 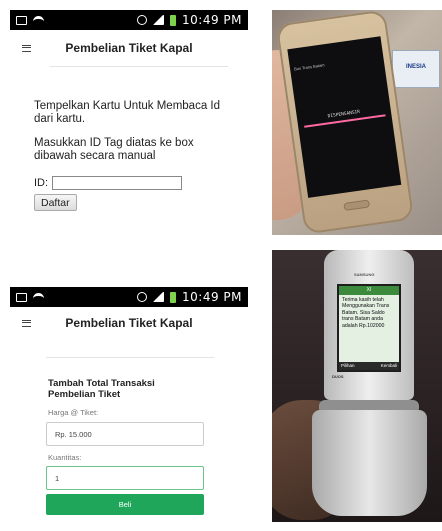 I want to click on softkey-bar: Pilihan Kembali, so click(x=369, y=366).